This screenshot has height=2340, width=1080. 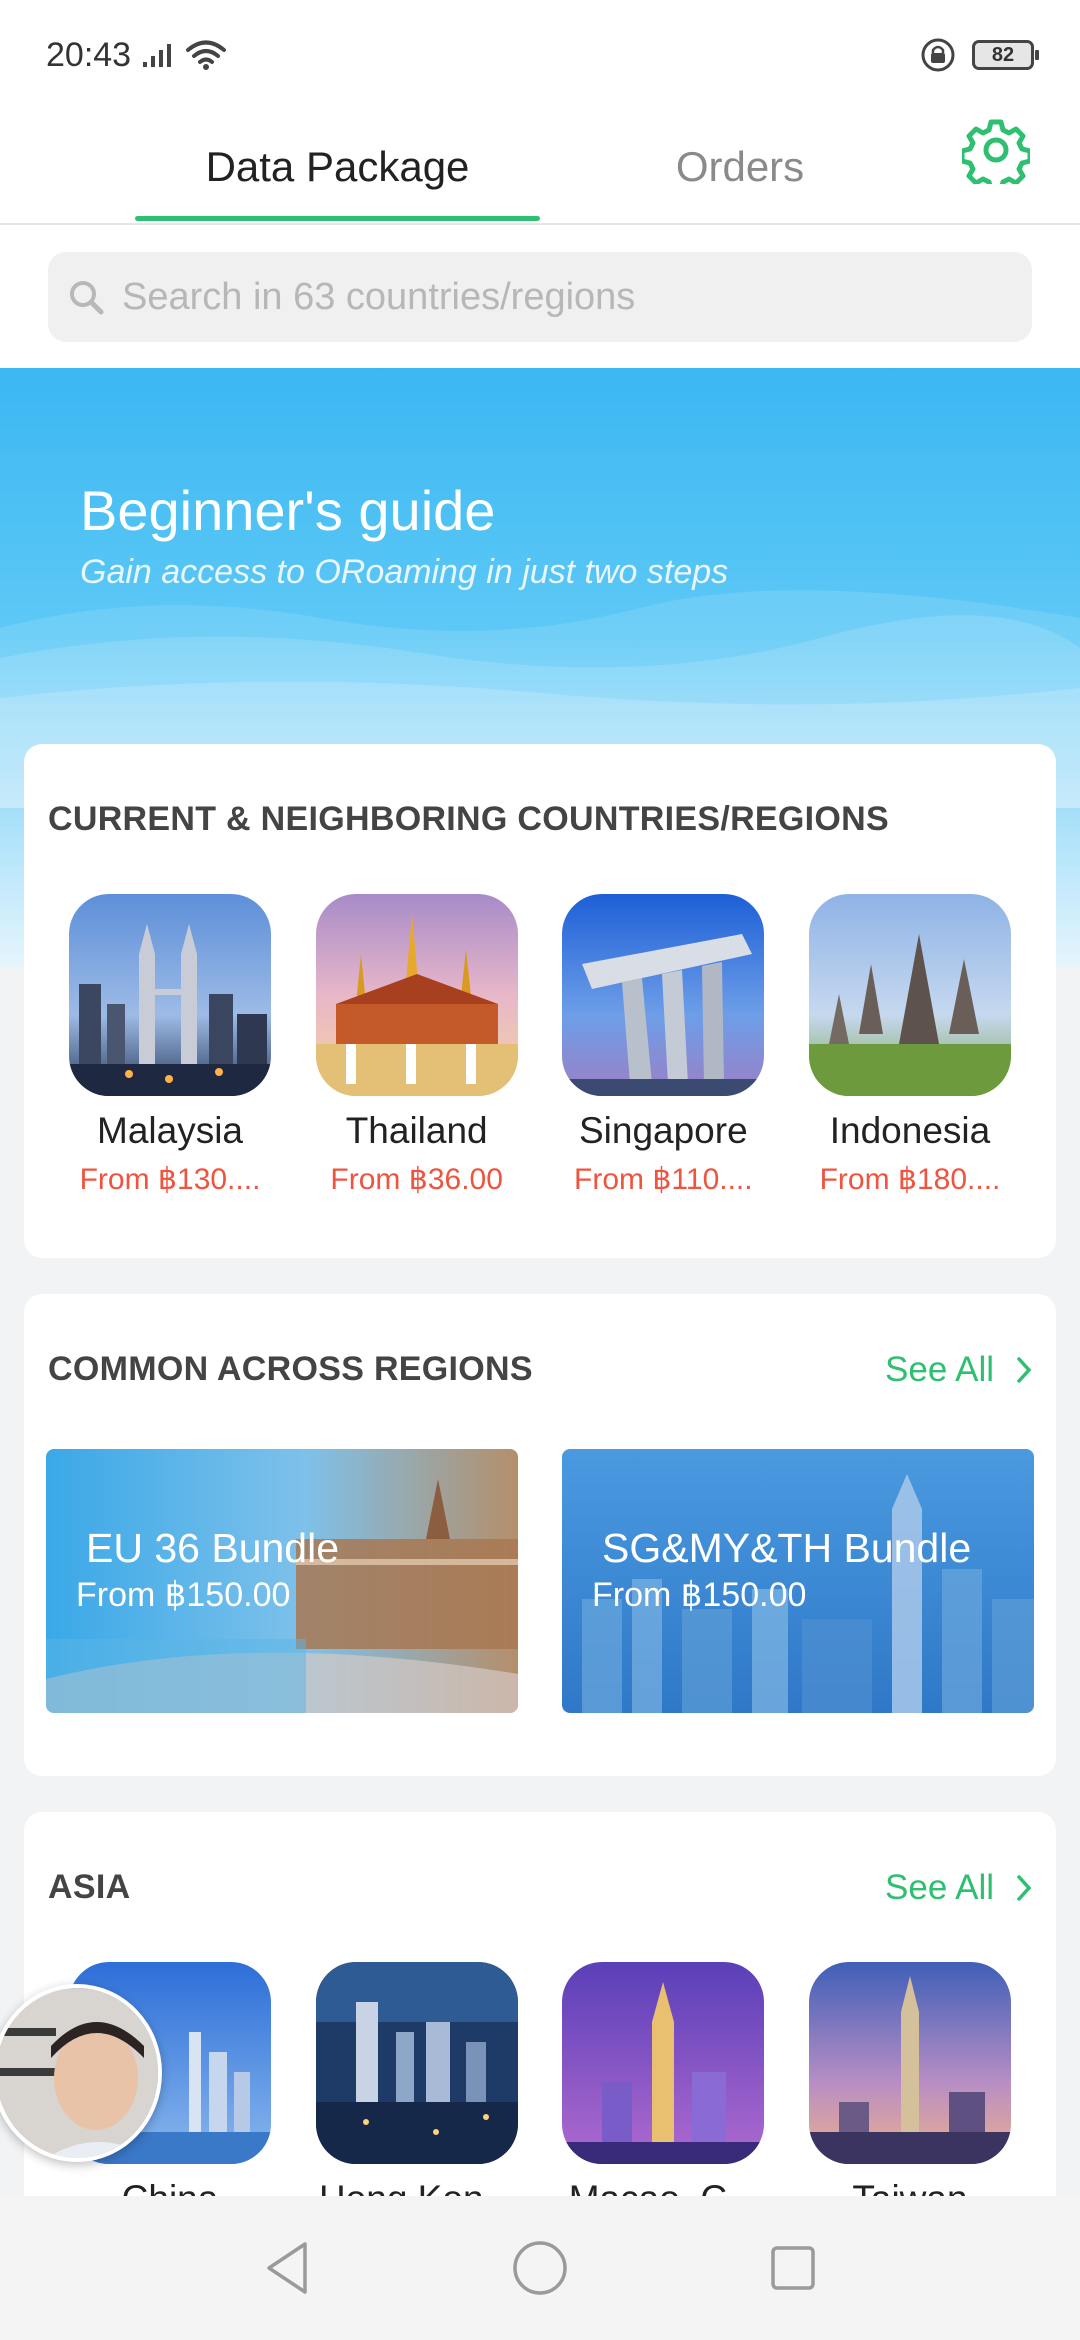 I want to click on search-box, so click(x=540, y=297).